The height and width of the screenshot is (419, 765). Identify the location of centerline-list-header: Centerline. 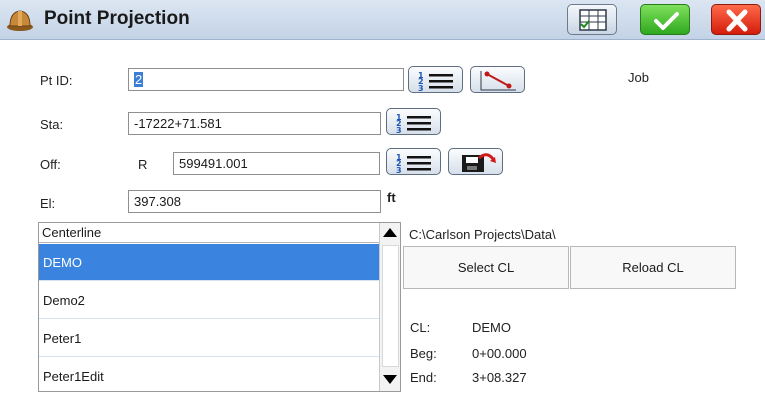
(209, 233).